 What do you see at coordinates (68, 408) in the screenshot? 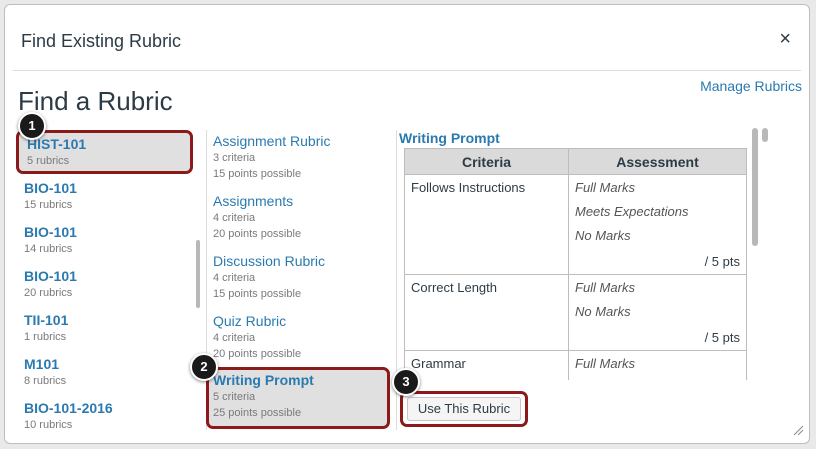
I see `course-name: BIO-101-2016` at bounding box center [68, 408].